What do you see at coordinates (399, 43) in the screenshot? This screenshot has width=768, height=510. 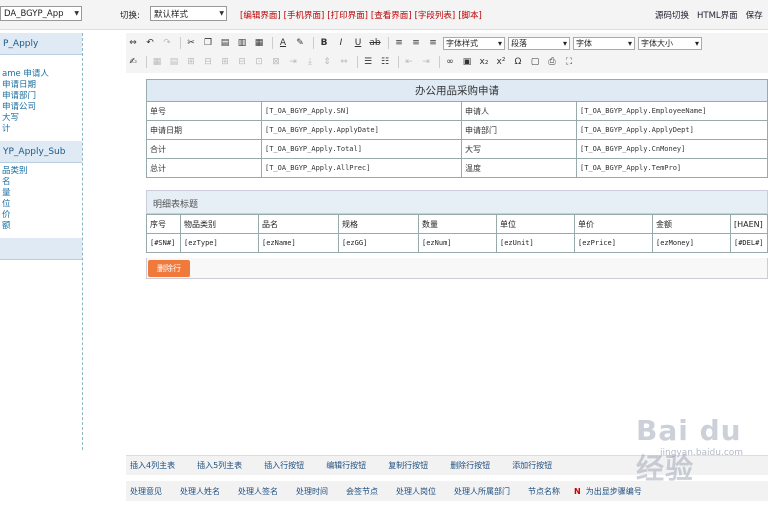 I see `align-left-icon: ≡` at bounding box center [399, 43].